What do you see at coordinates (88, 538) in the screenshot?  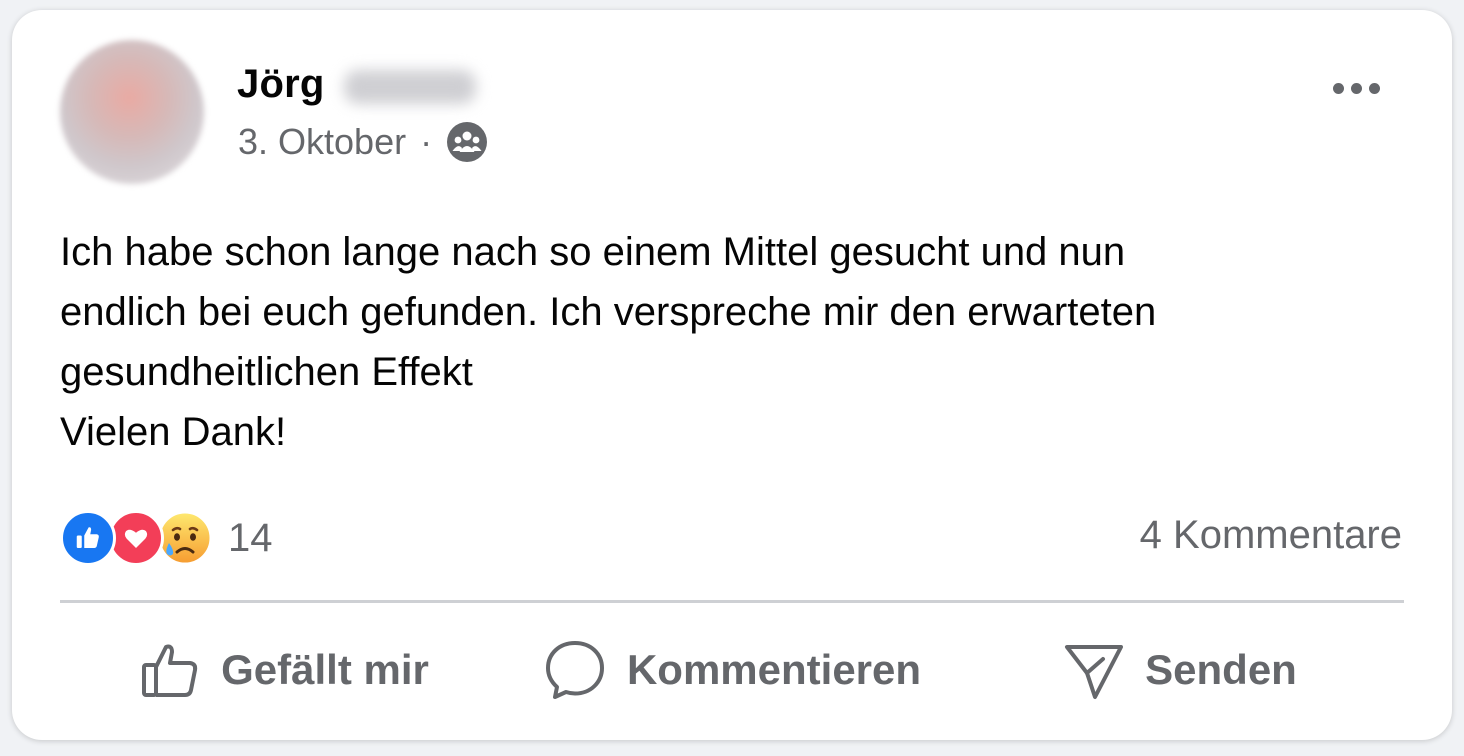 I see `like-icon` at bounding box center [88, 538].